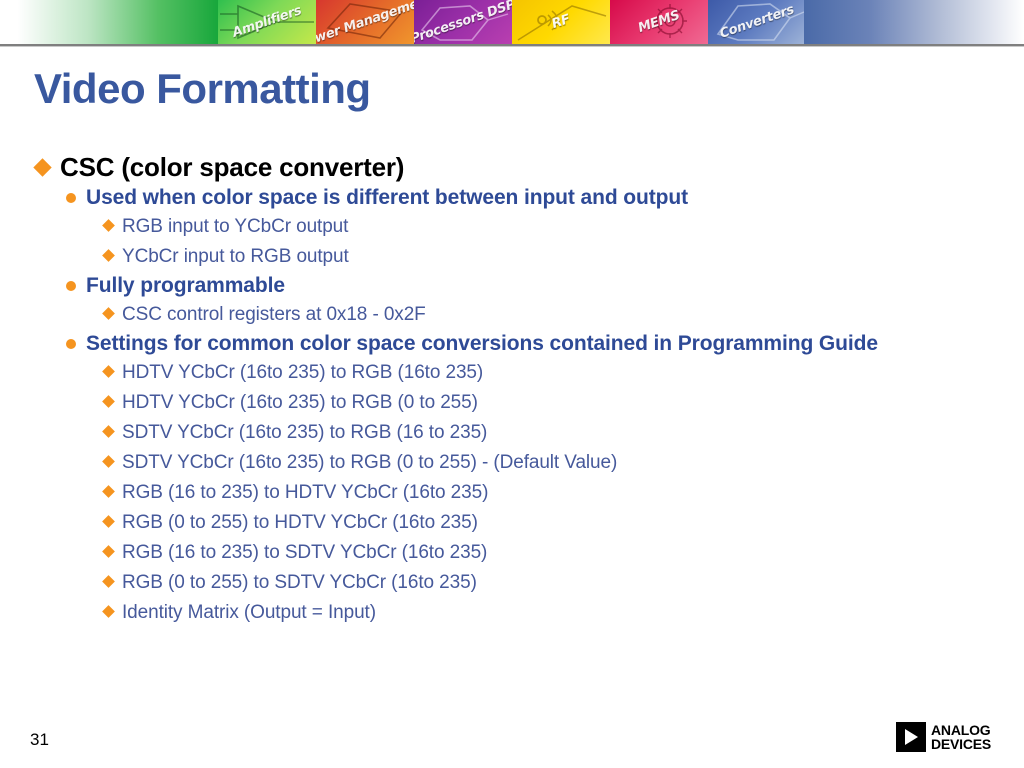 The width and height of the screenshot is (1024, 768). I want to click on list-item: Identity Matrix (Output = Input), so click(549, 613).